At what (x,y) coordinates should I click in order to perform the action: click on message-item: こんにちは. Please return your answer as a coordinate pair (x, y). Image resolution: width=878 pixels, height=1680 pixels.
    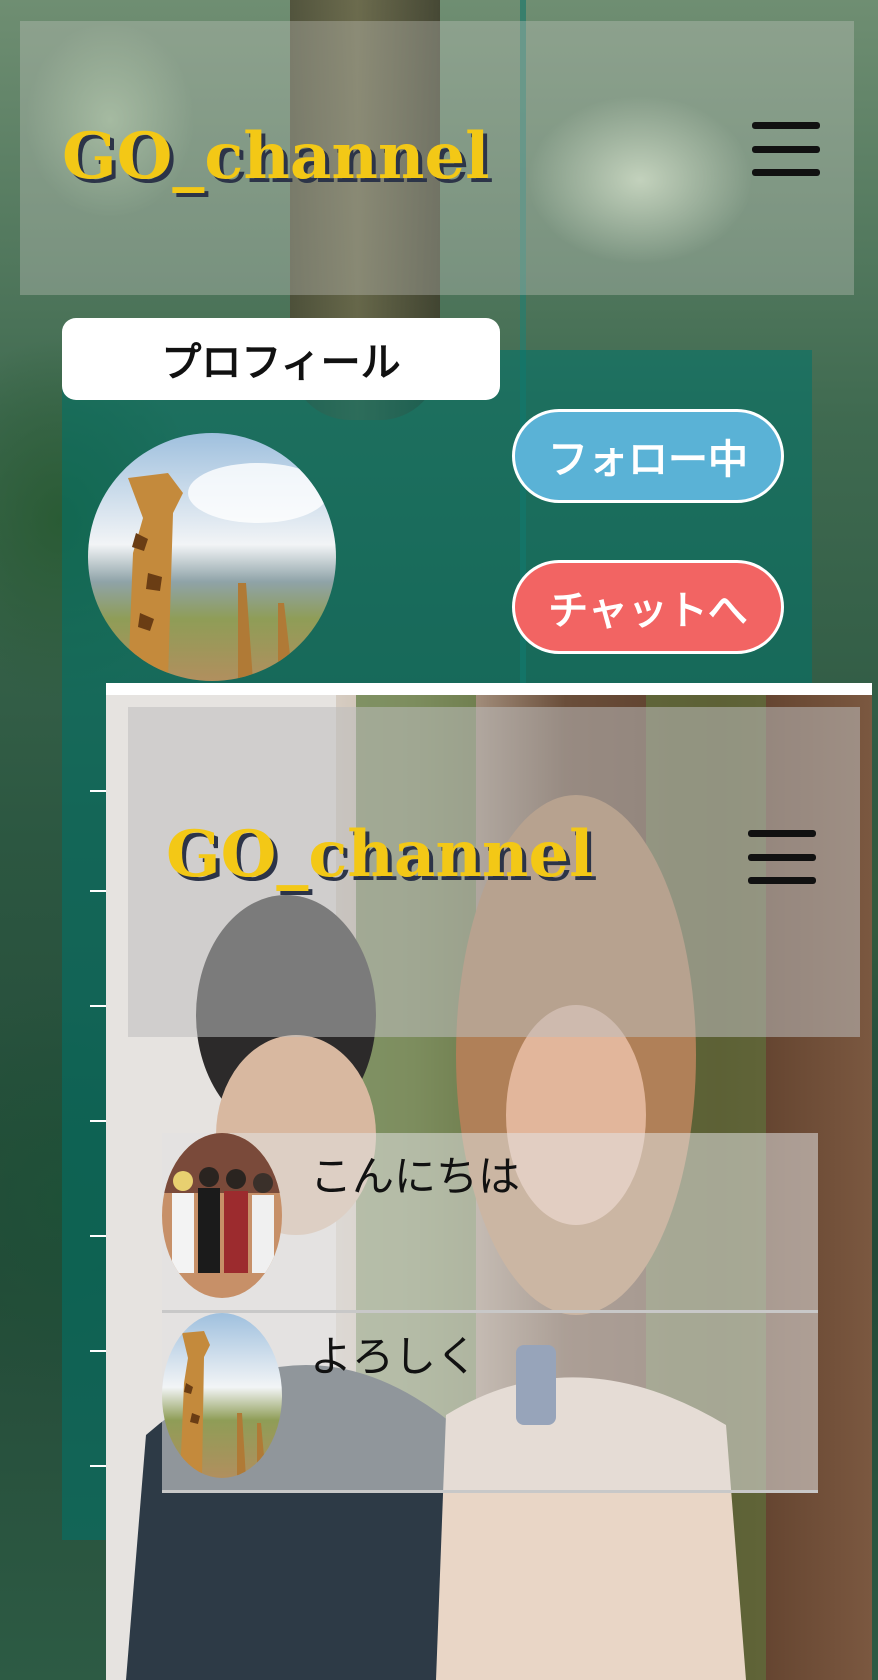
    Looking at the image, I should click on (490, 1223).